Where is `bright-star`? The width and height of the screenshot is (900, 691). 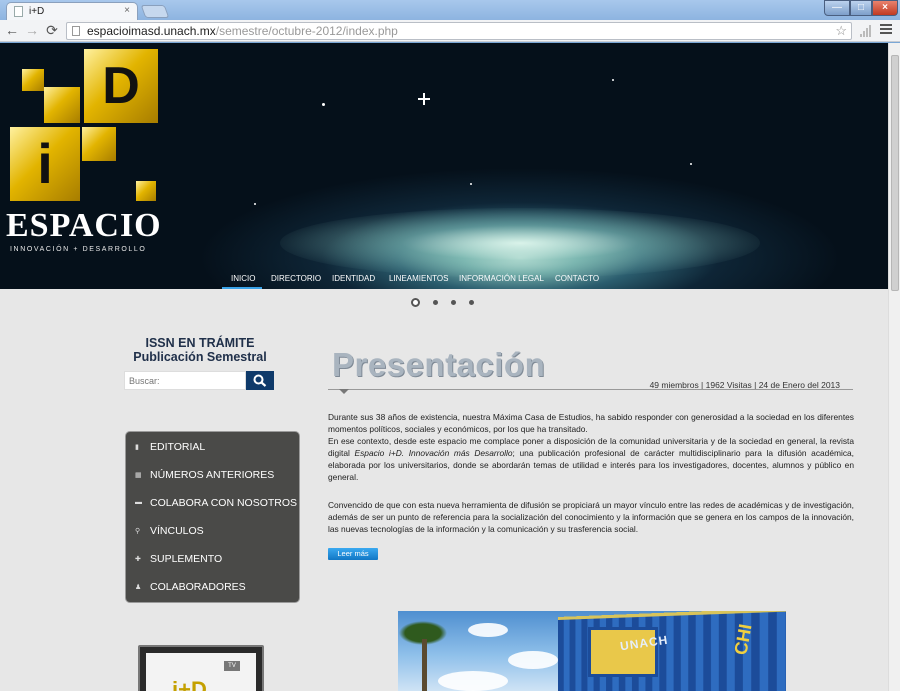
bright-star is located at coordinates (424, 99).